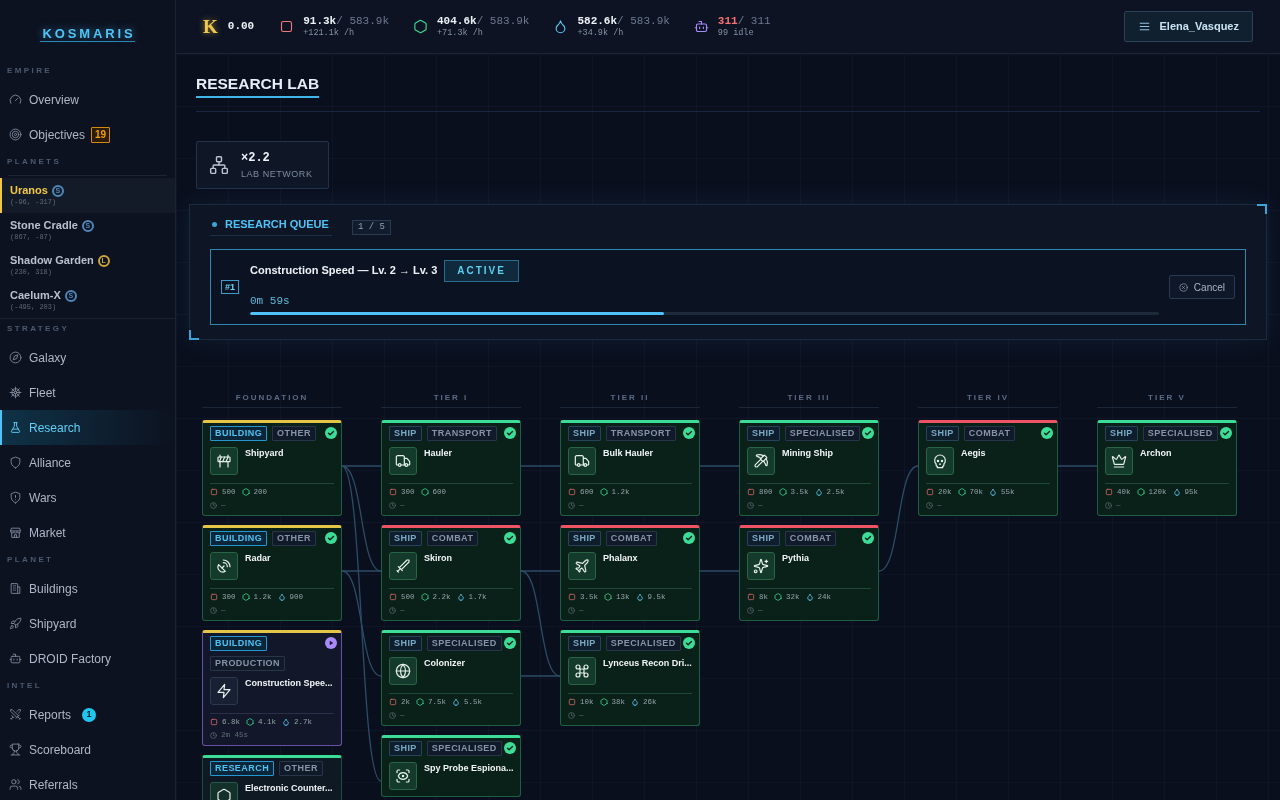  What do you see at coordinates (1262, 209) in the screenshot?
I see `corner-bracket-icon` at bounding box center [1262, 209].